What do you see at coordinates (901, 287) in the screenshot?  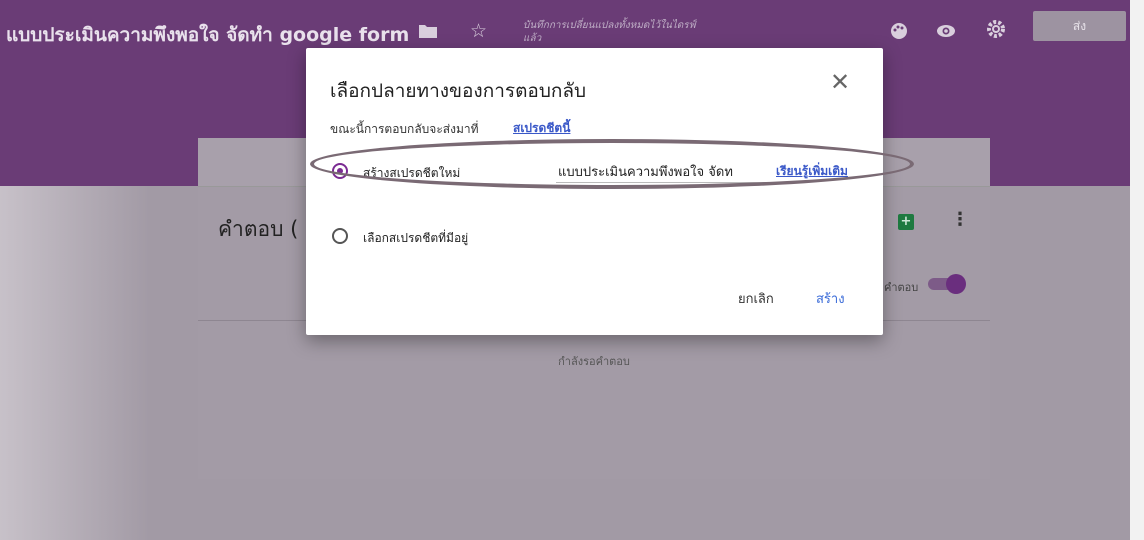 I see `accepting-responses-label: คำตอบ` at bounding box center [901, 287].